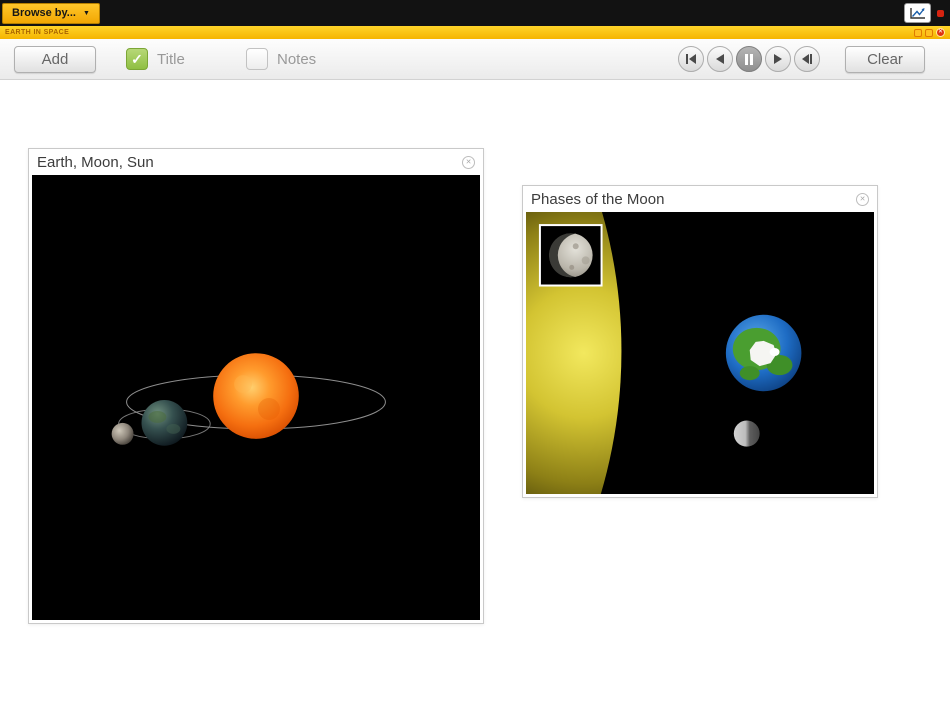 Image resolution: width=950 pixels, height=712 pixels. I want to click on title-checkbox-group: ✓ Title, so click(155, 59).